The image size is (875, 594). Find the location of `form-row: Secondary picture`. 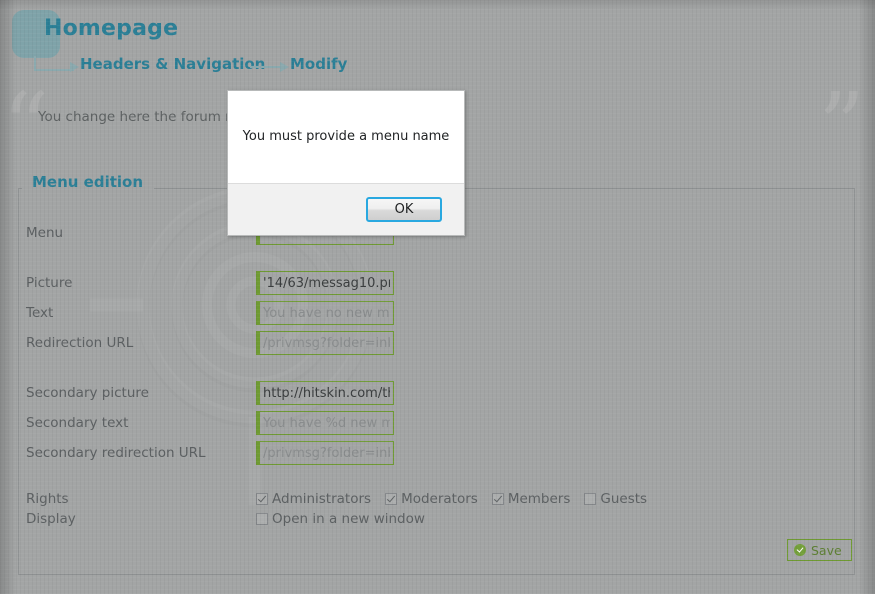

form-row: Secondary picture is located at coordinates (418, 396).